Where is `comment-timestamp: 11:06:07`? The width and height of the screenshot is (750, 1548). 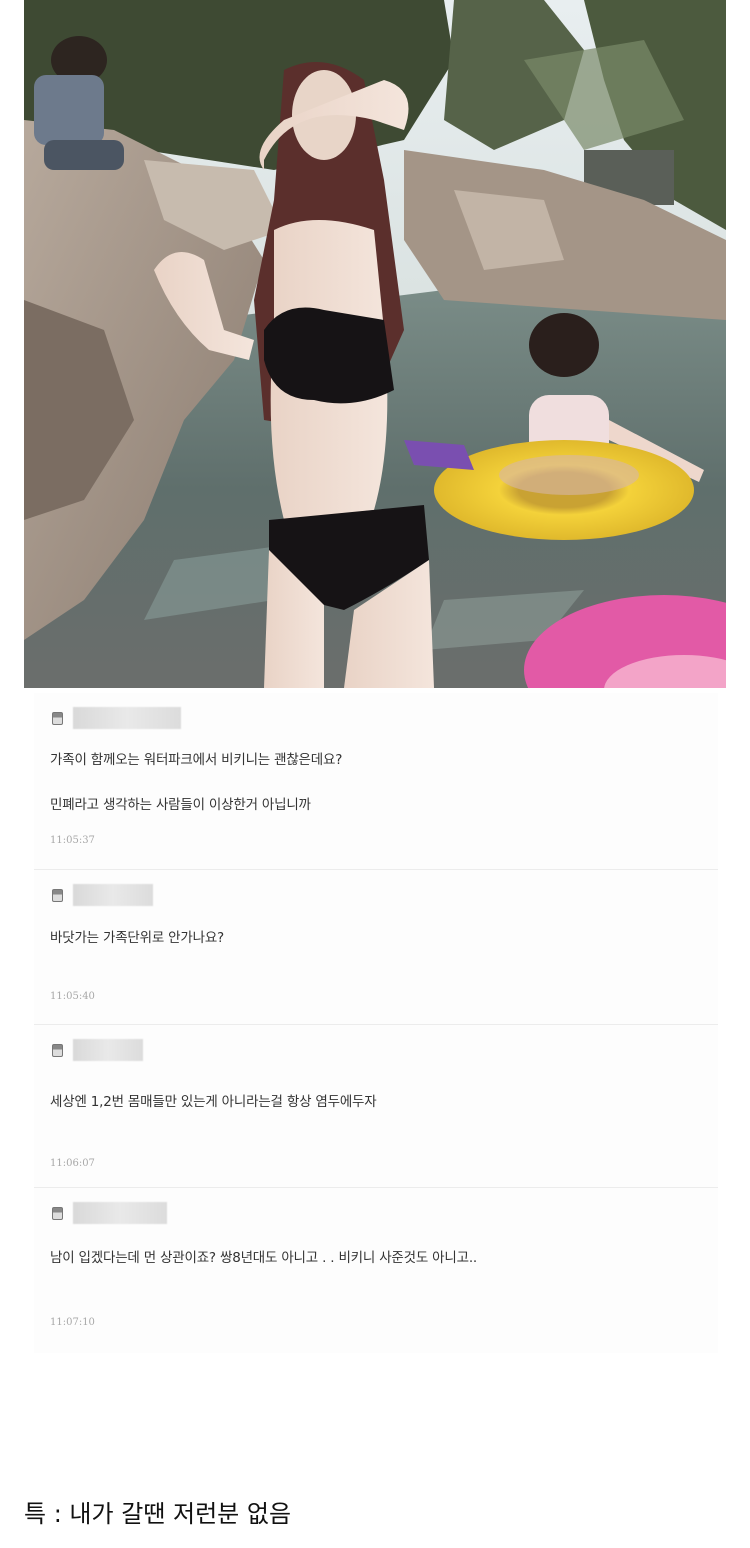
comment-timestamp: 11:06:07 is located at coordinates (72, 1163).